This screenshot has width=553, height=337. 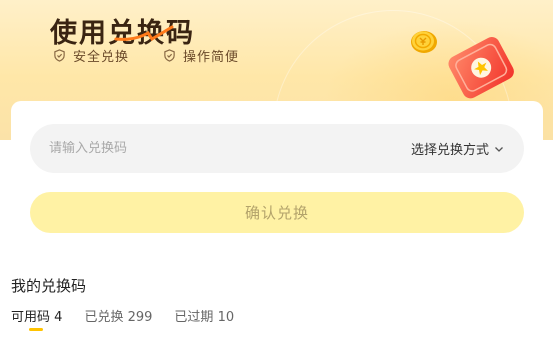 I want to click on tab-redeemed: 已兑换 299, so click(x=118, y=315).